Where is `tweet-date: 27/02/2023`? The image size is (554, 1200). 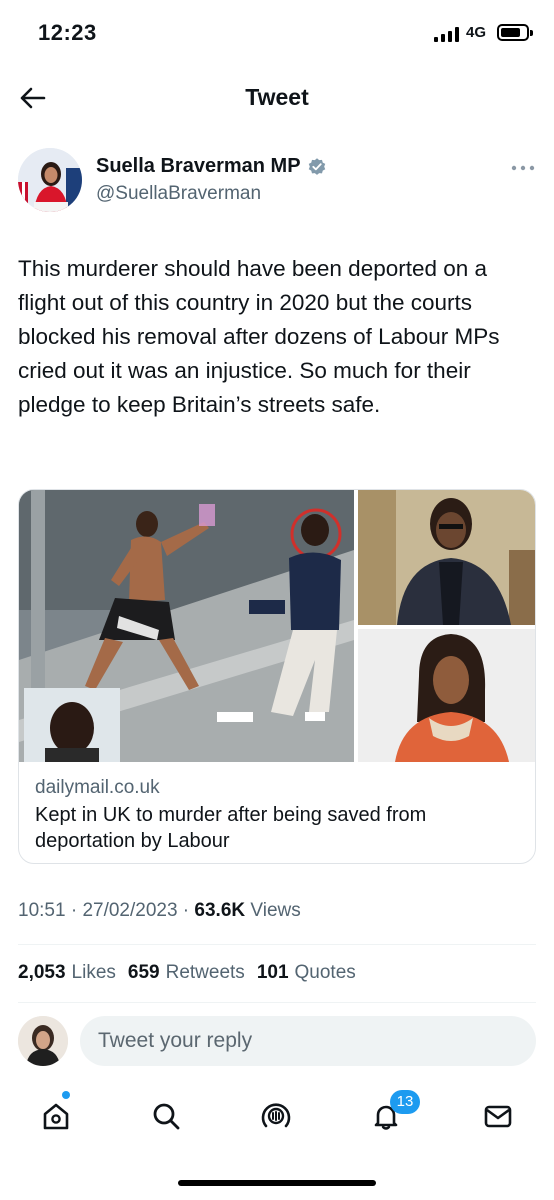 tweet-date: 27/02/2023 is located at coordinates (129, 910).